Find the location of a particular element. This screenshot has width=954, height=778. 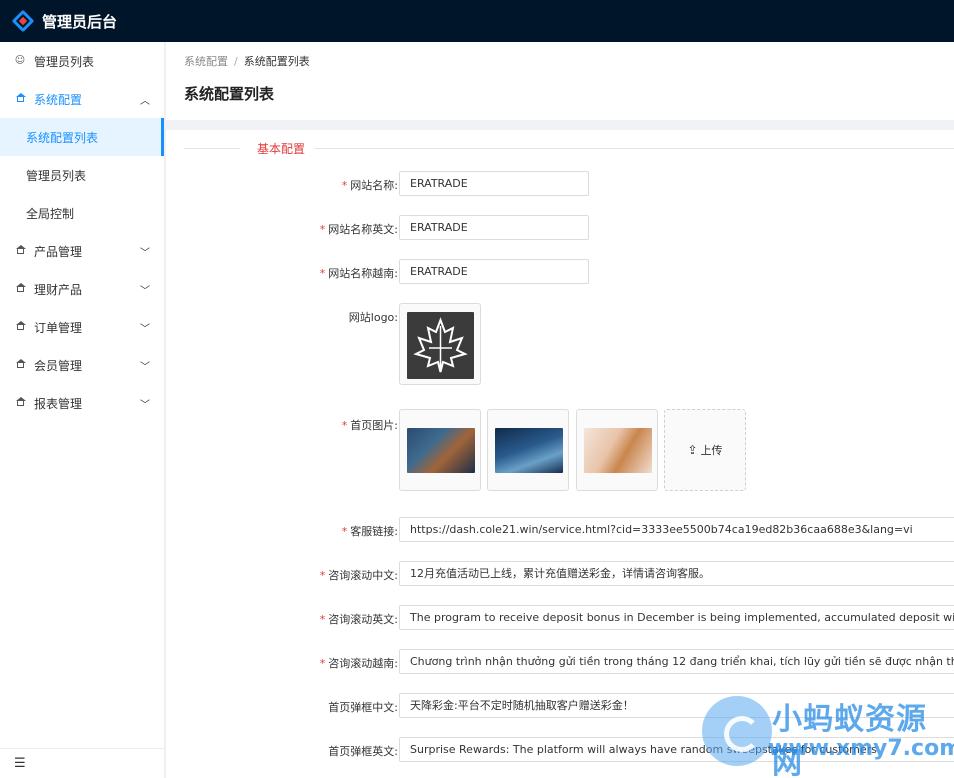

service-link-label: * 客服链接: is located at coordinates (369, 531).